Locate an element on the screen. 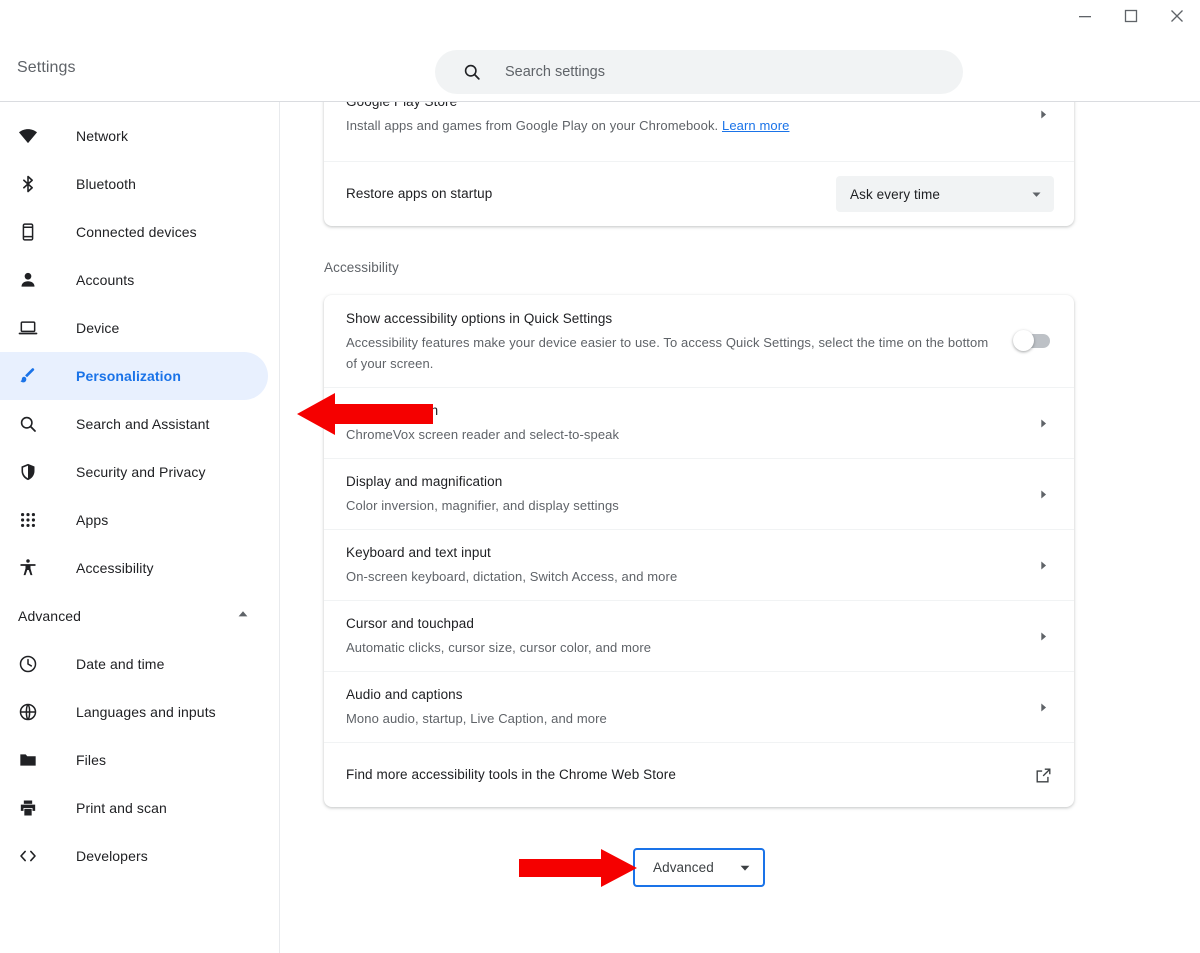 The image size is (1200, 953). sidebar-item-label: Languages and inputs is located at coordinates (146, 712).